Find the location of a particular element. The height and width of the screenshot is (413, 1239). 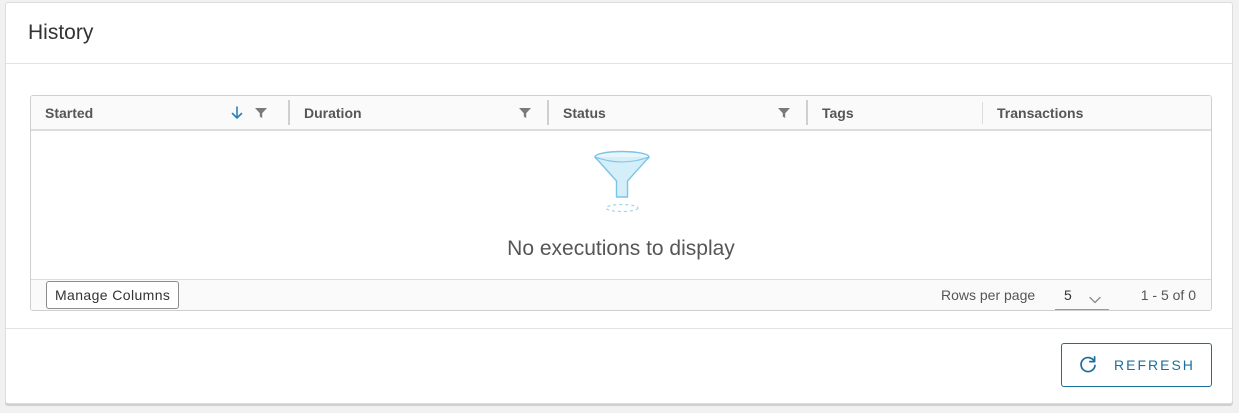

rows-per-page-value: 5 is located at coordinates (1068, 295).